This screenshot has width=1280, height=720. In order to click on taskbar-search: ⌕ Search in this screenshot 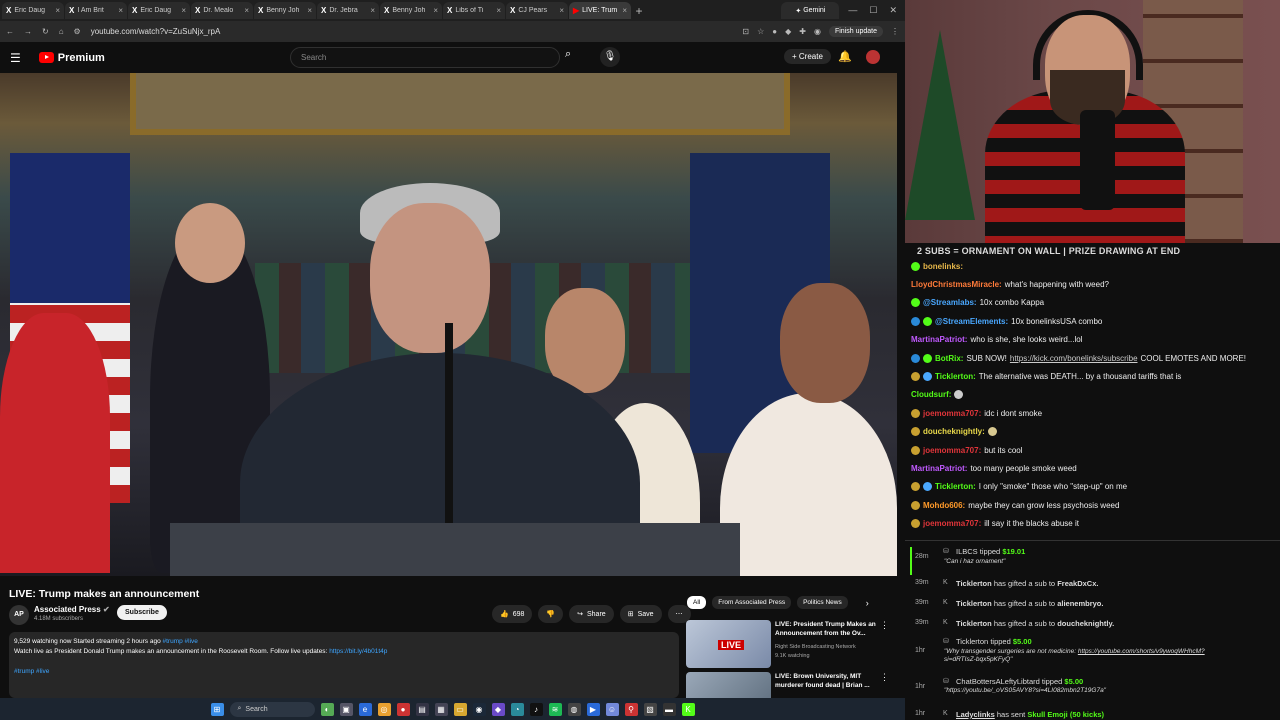, I will do `click(272, 709)`.